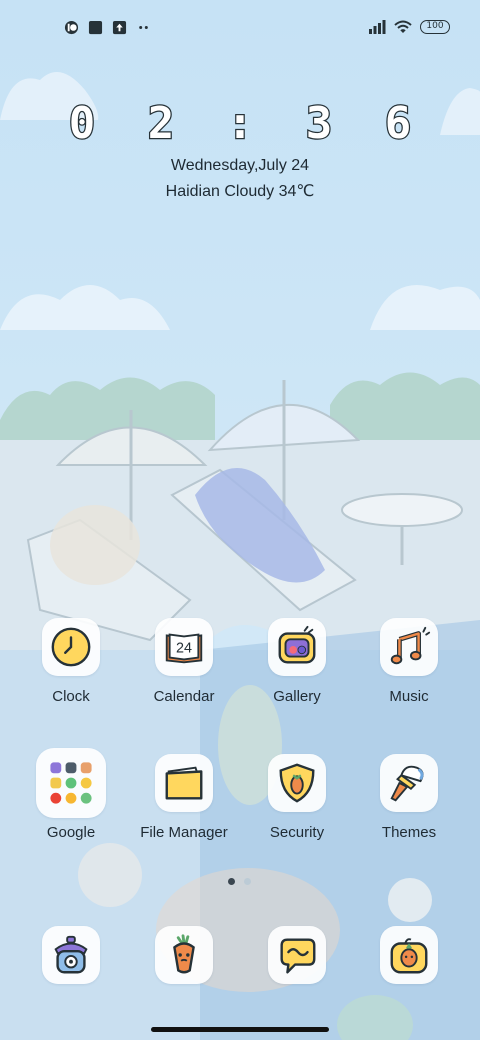 The width and height of the screenshot is (480, 1040). I want to click on app-file-manager: File Manager, so click(184, 798).